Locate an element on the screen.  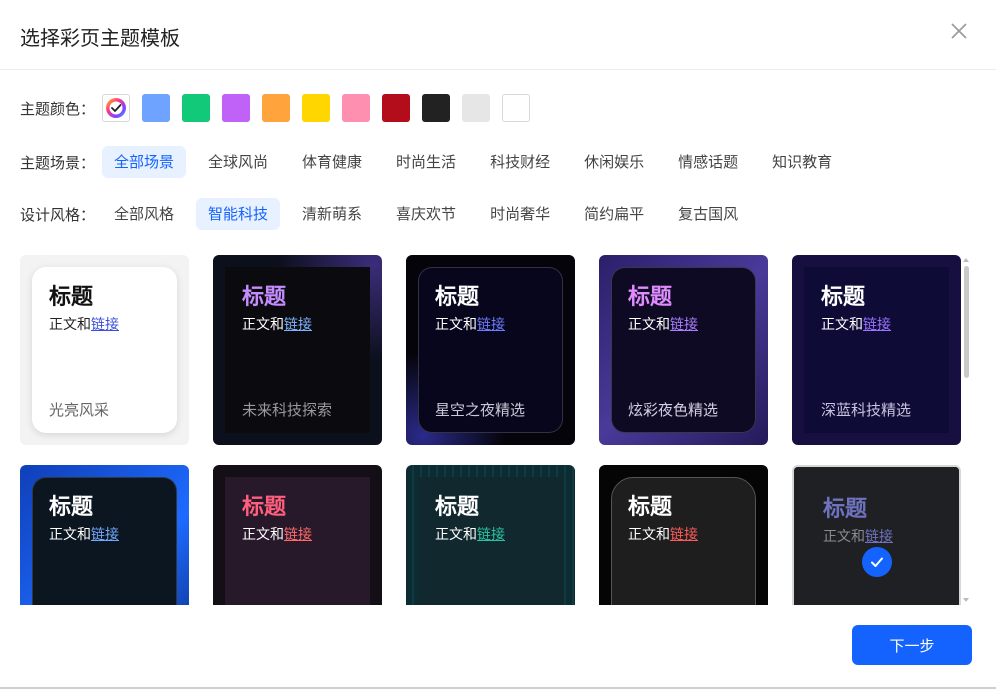
scene-chip-7: 情感话题 is located at coordinates (708, 162).